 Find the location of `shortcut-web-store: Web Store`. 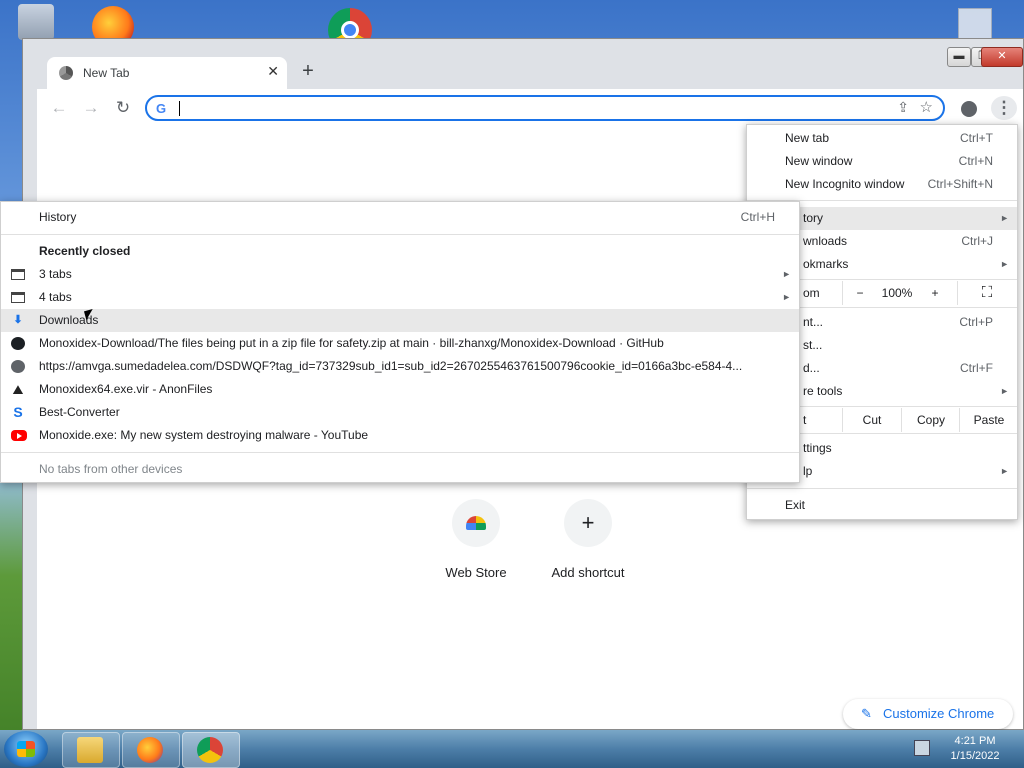

shortcut-web-store: Web Store is located at coordinates (476, 539).